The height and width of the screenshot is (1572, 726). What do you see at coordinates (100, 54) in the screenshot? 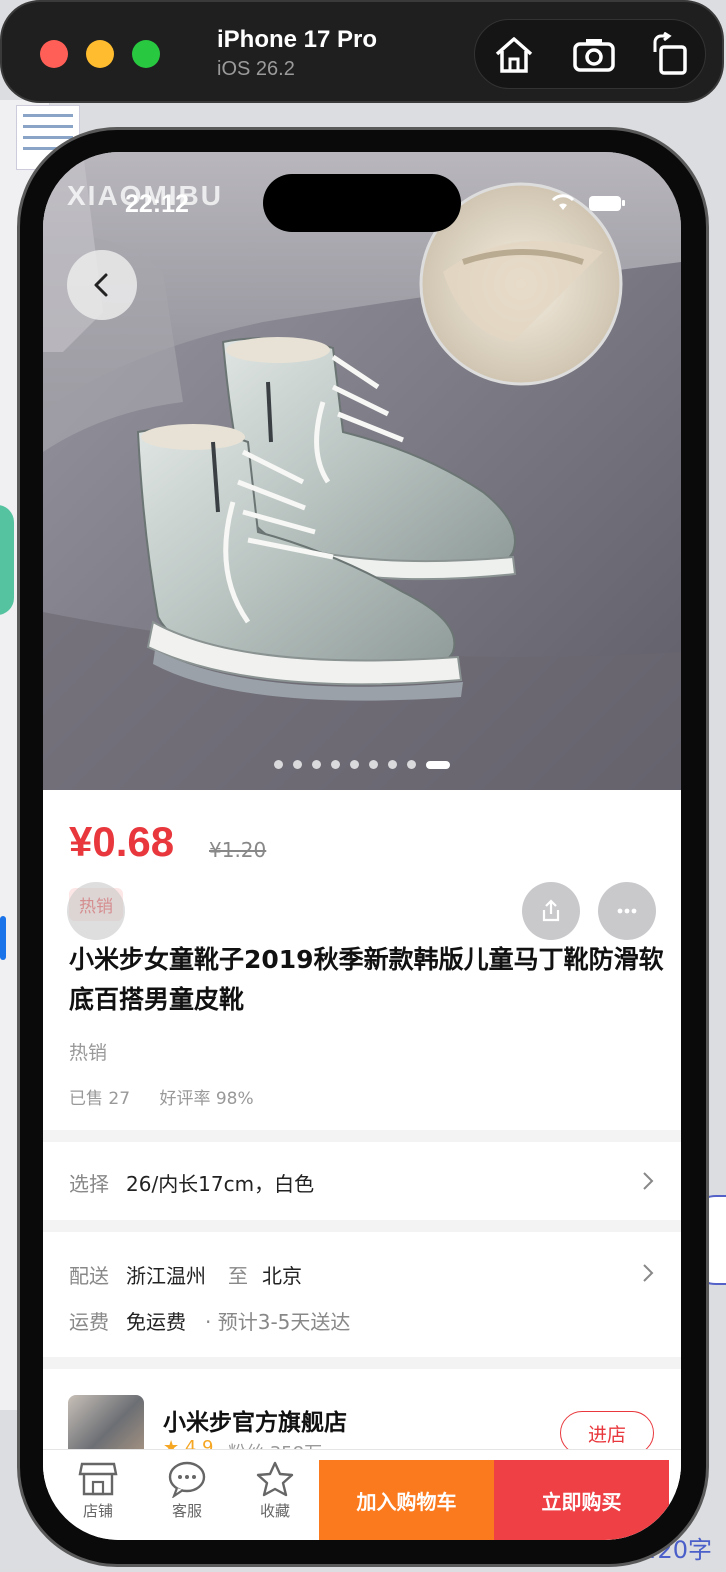
I see `minimize-window-button` at bounding box center [100, 54].